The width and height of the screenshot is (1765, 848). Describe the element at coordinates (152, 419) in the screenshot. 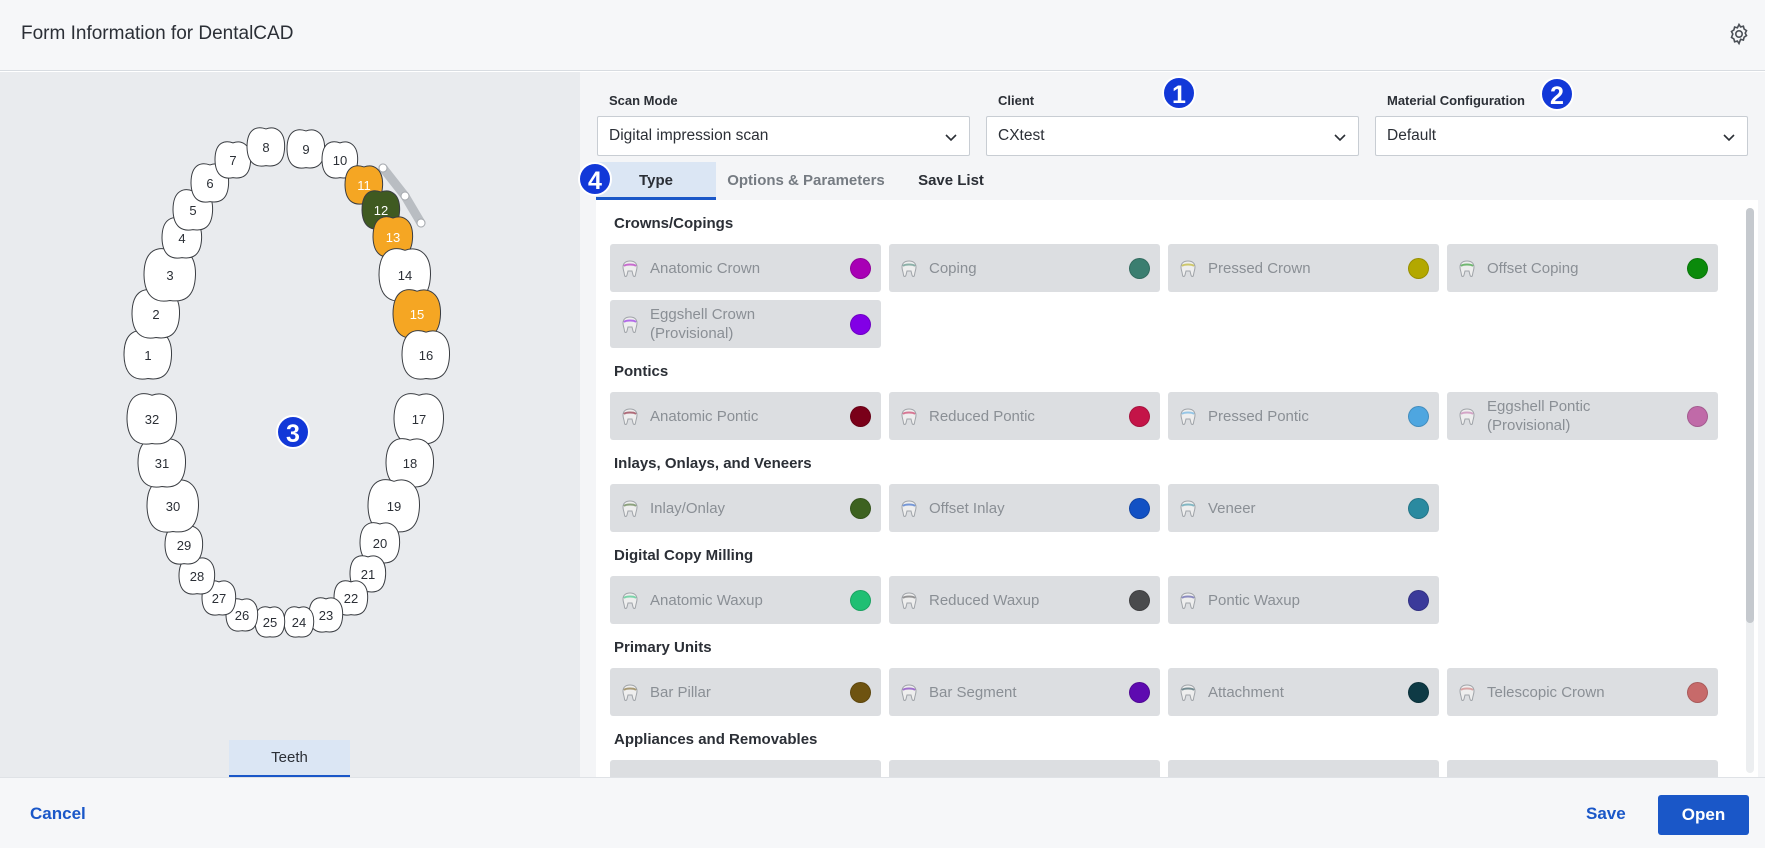

I see `tooth-32: 32` at that location.